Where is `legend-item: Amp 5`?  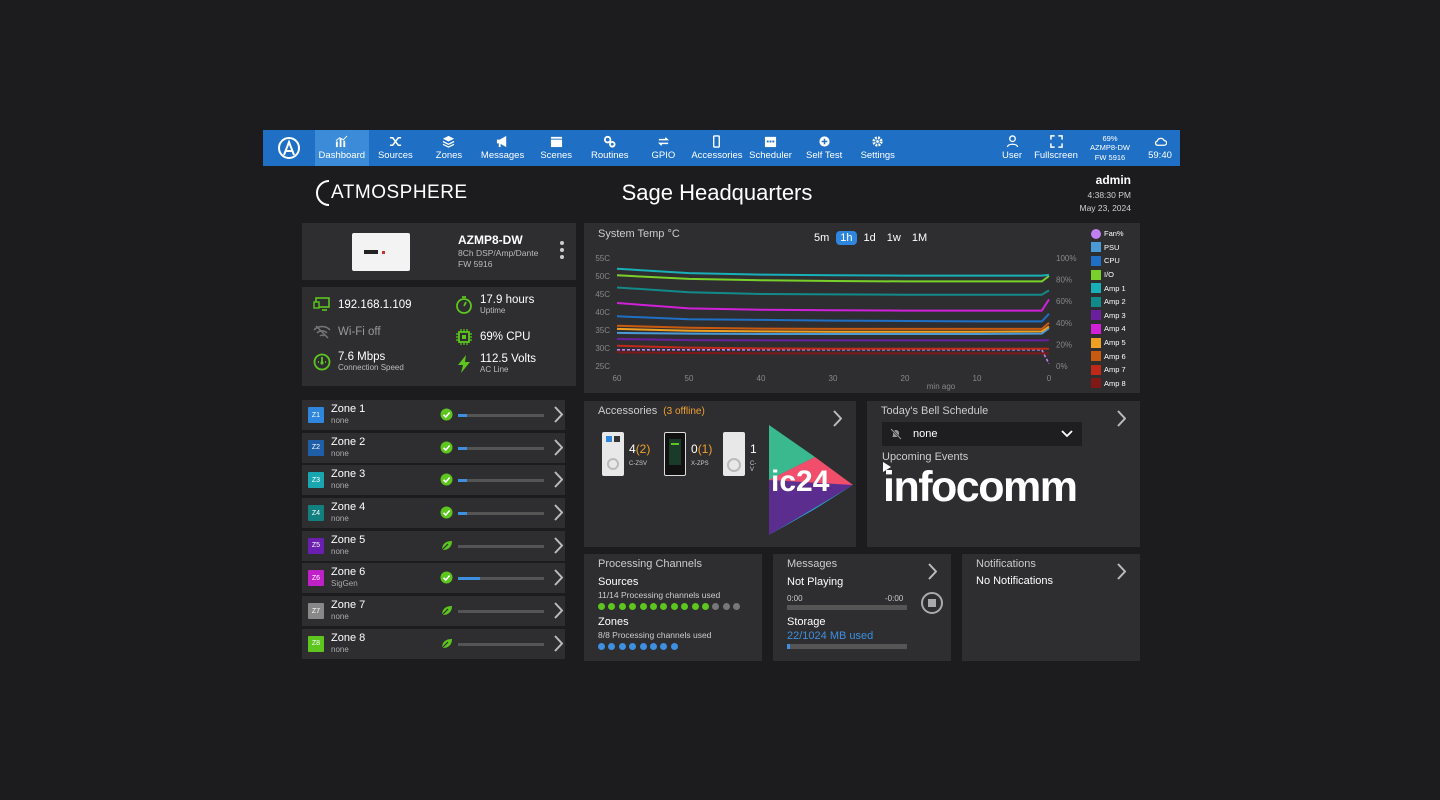 legend-item: Amp 5 is located at coordinates (1108, 343).